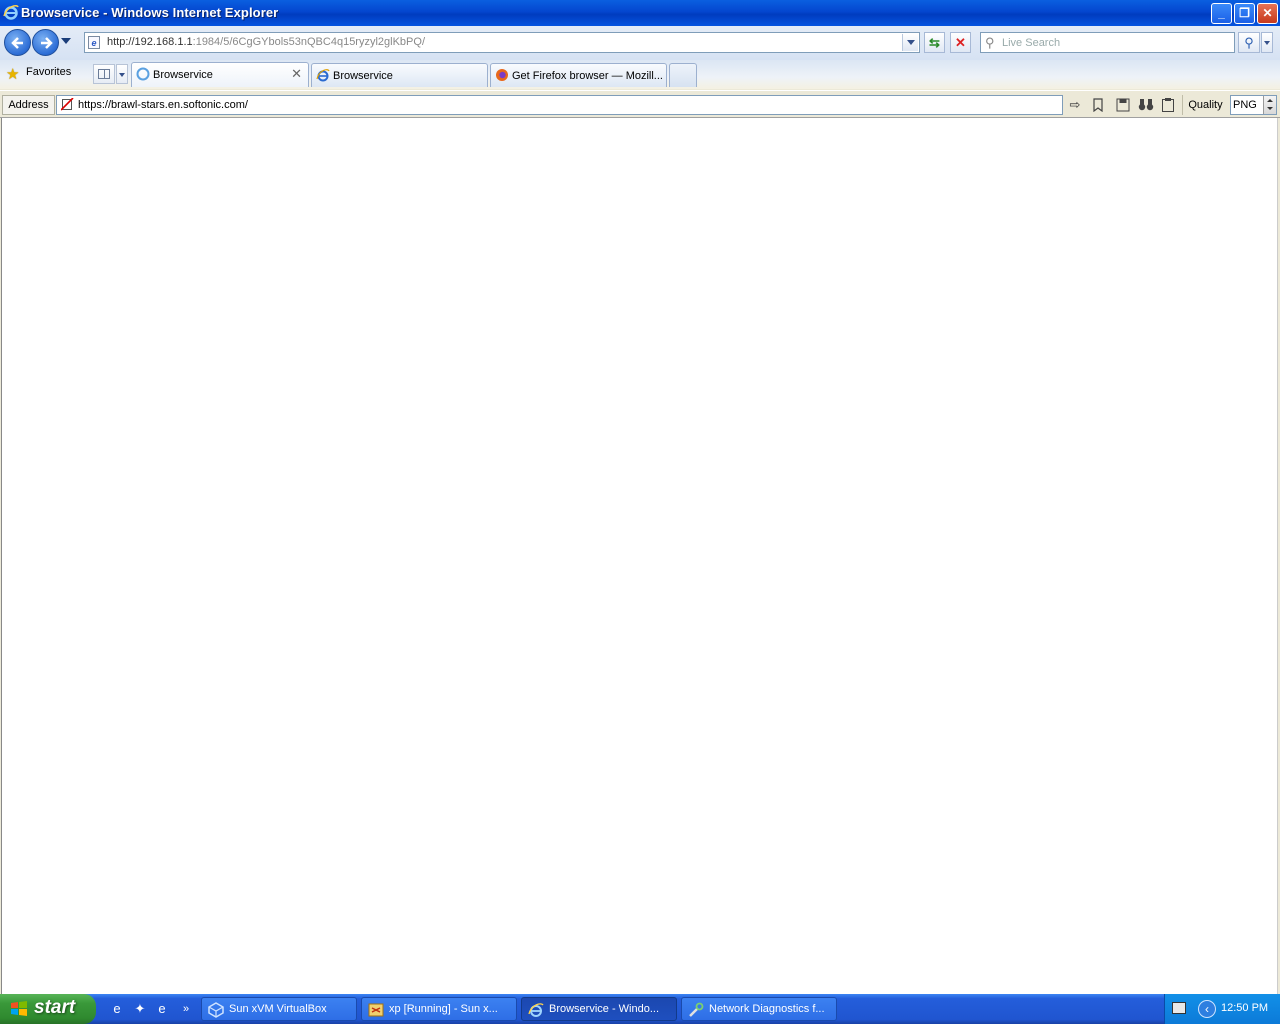 Image resolution: width=1280 pixels, height=1024 pixels. Describe the element at coordinates (399, 75) in the screenshot. I see `tab-browservice: Browservice` at that location.